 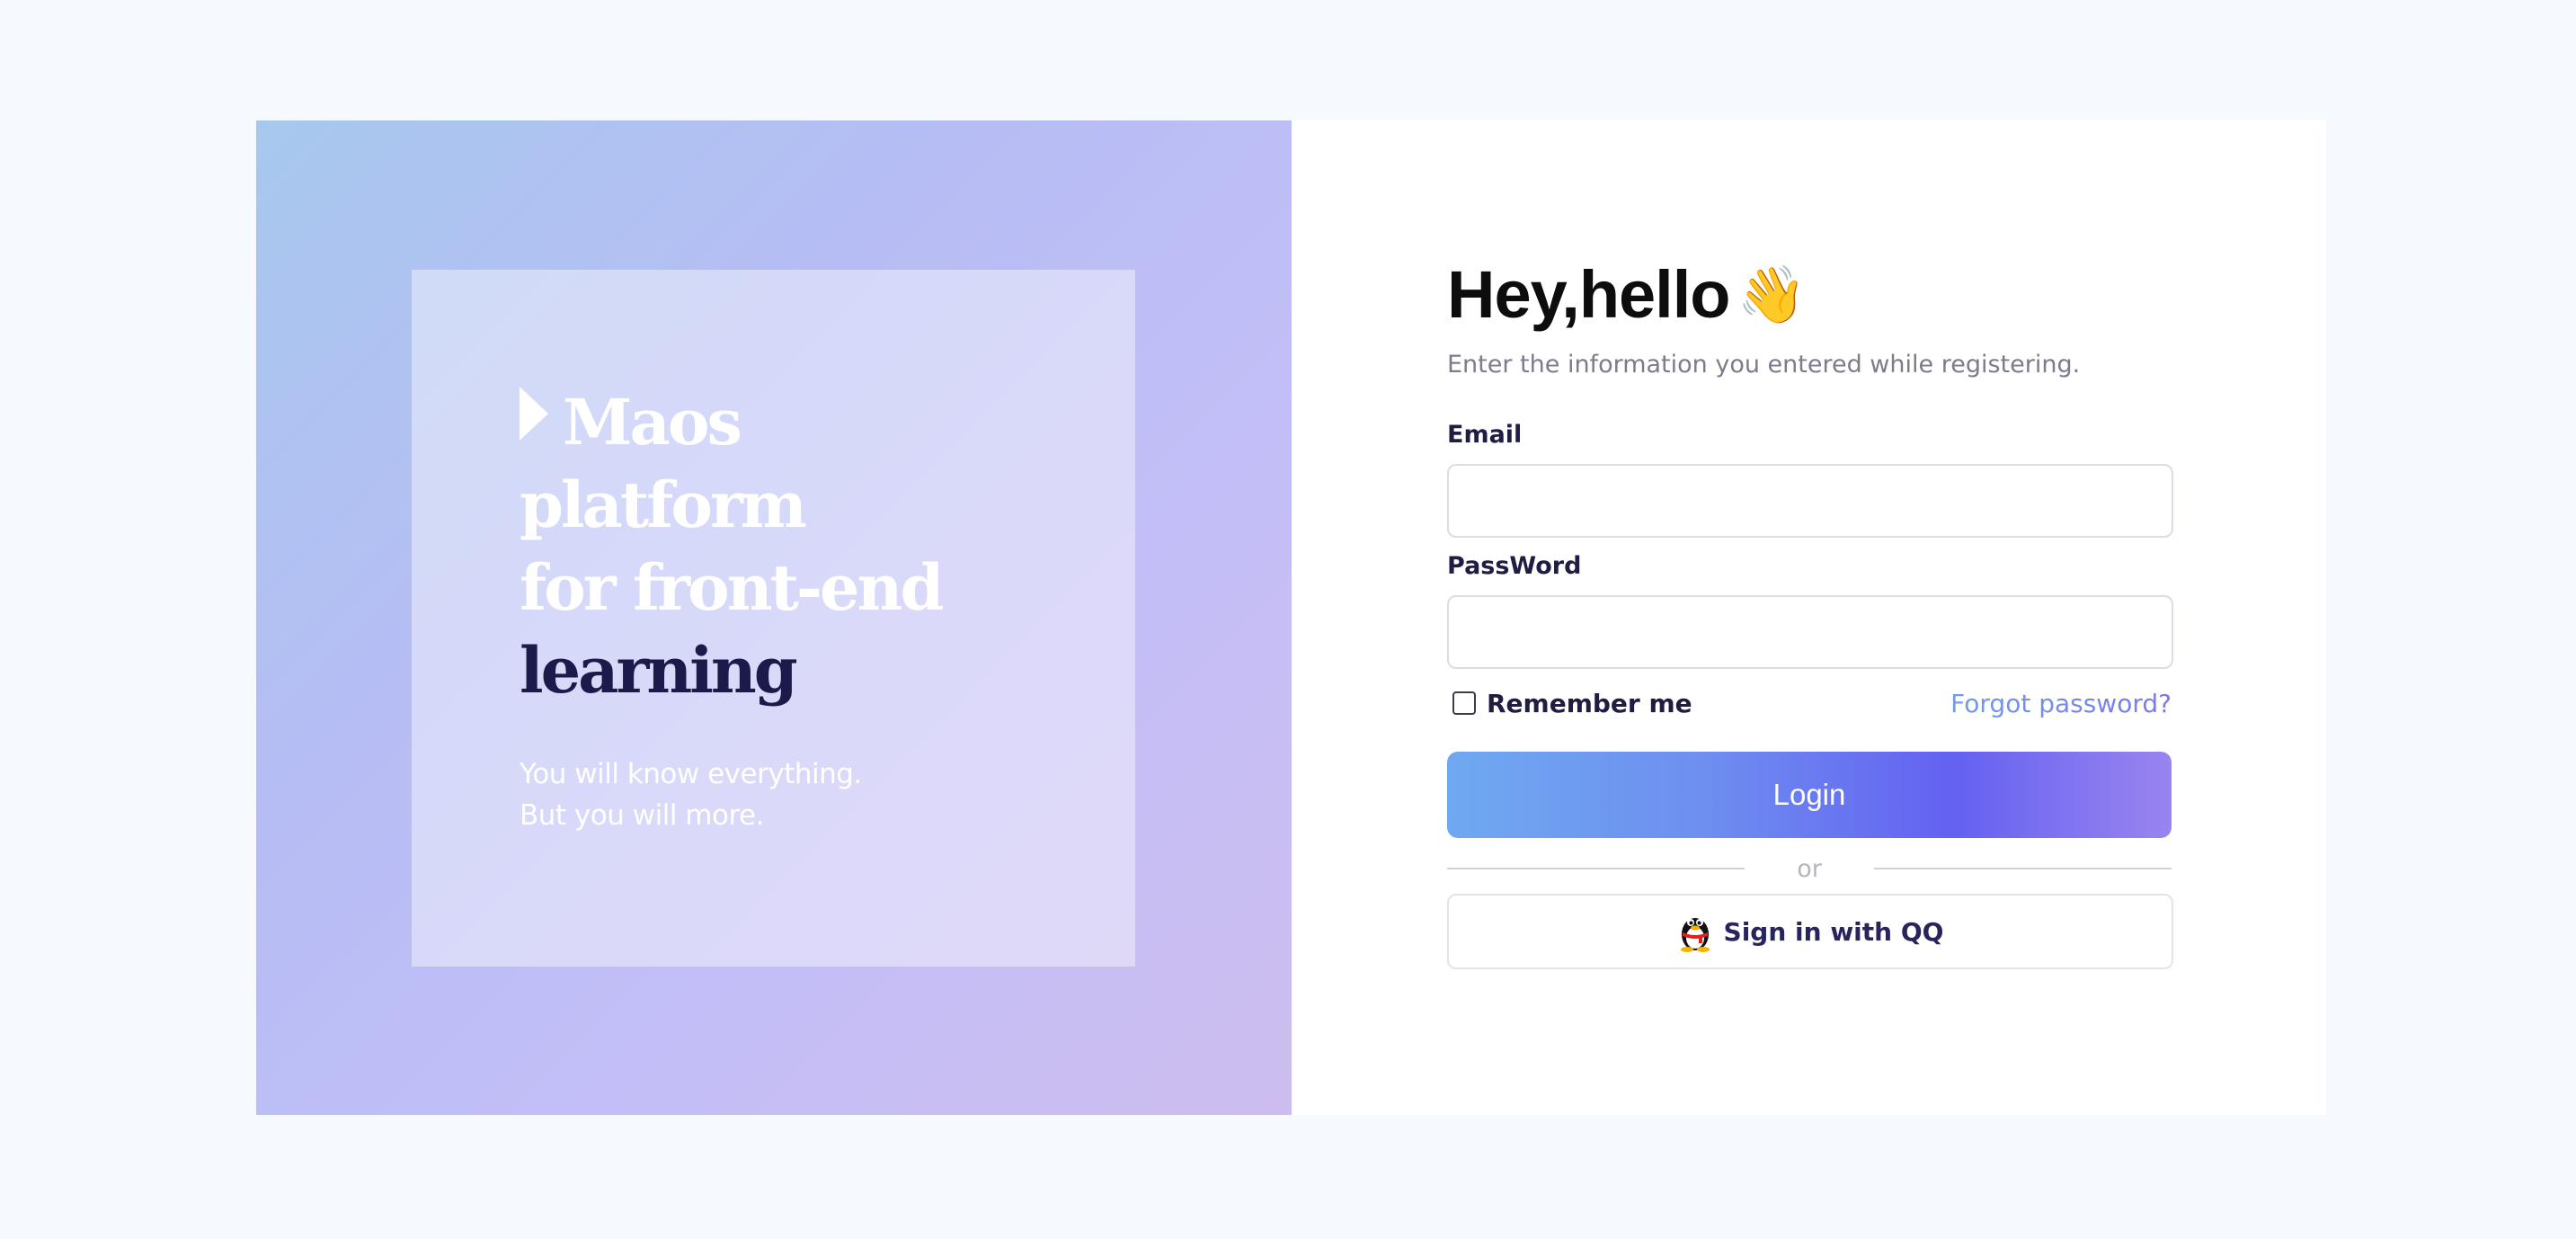 I want to click on title-row: Hey,hello 👋, so click(x=1809, y=295).